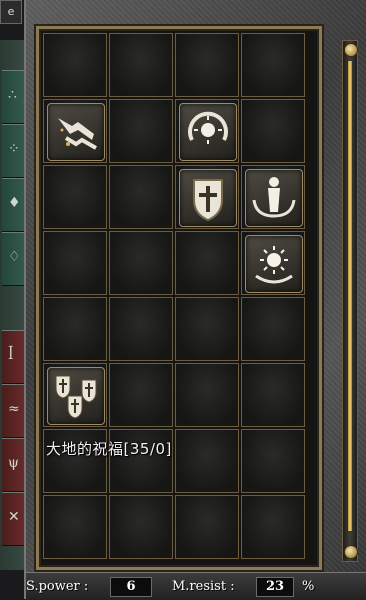 The image size is (366, 600). I want to click on hotbar-glyph-icon: ψ, so click(13, 463).